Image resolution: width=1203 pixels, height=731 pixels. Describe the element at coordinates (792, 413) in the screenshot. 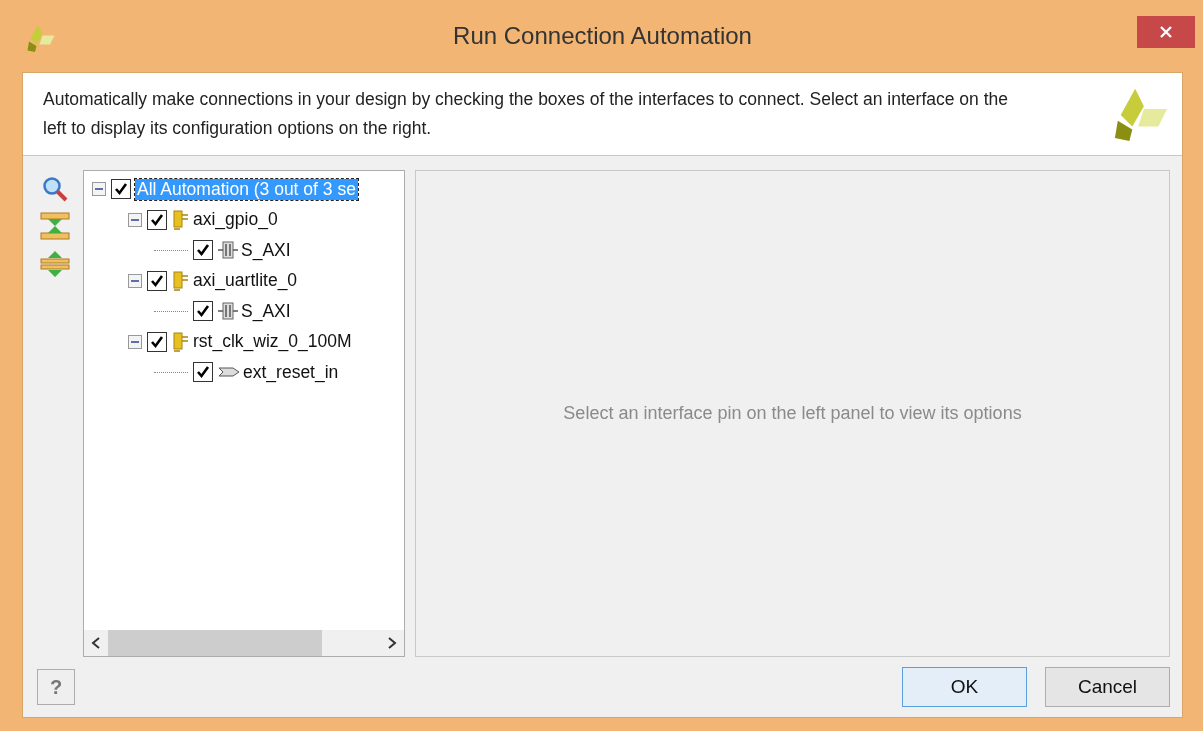

I see `options-hint: Select an interface pin on the left panel to view its options` at that location.